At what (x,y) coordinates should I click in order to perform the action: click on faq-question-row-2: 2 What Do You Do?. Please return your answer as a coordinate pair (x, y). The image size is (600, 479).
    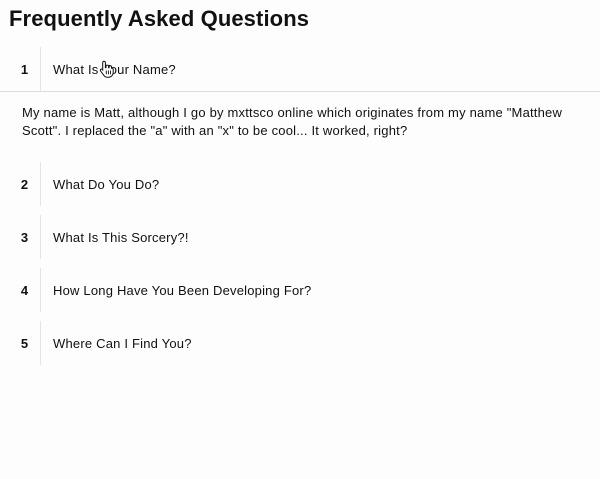
    Looking at the image, I should click on (300, 184).